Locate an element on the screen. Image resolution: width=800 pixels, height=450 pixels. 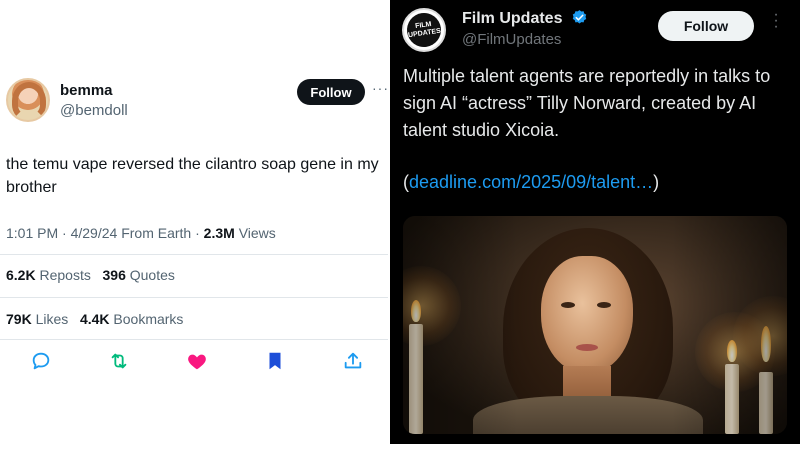
views-count: 2.3M is located at coordinates (219, 233).